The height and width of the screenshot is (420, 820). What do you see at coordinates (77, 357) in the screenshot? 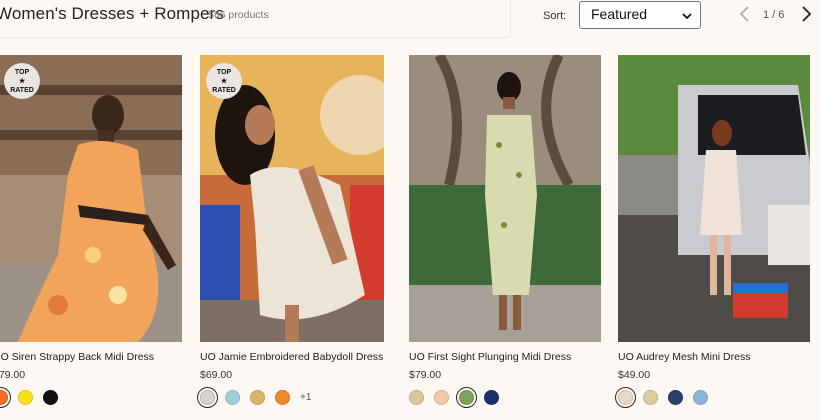
I see `product-name: UO Siren Strappy Back Midi Dress` at bounding box center [77, 357].